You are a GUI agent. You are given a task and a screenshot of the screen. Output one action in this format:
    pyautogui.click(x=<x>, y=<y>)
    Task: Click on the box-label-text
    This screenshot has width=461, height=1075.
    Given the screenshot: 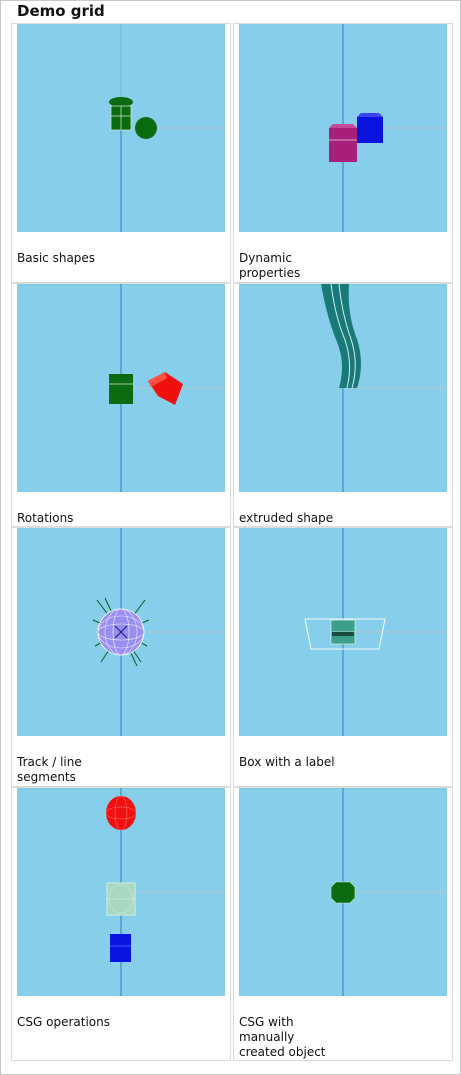 What is the action you would take?
    pyautogui.click(x=343, y=634)
    